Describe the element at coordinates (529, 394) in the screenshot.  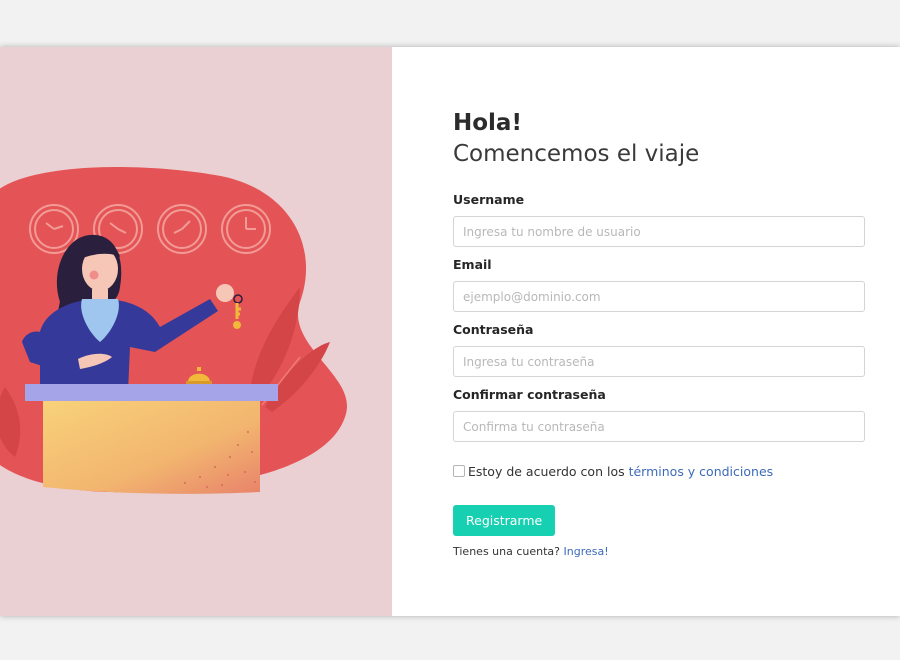
I see `confirm-password-label: Confirmar contraseña` at that location.